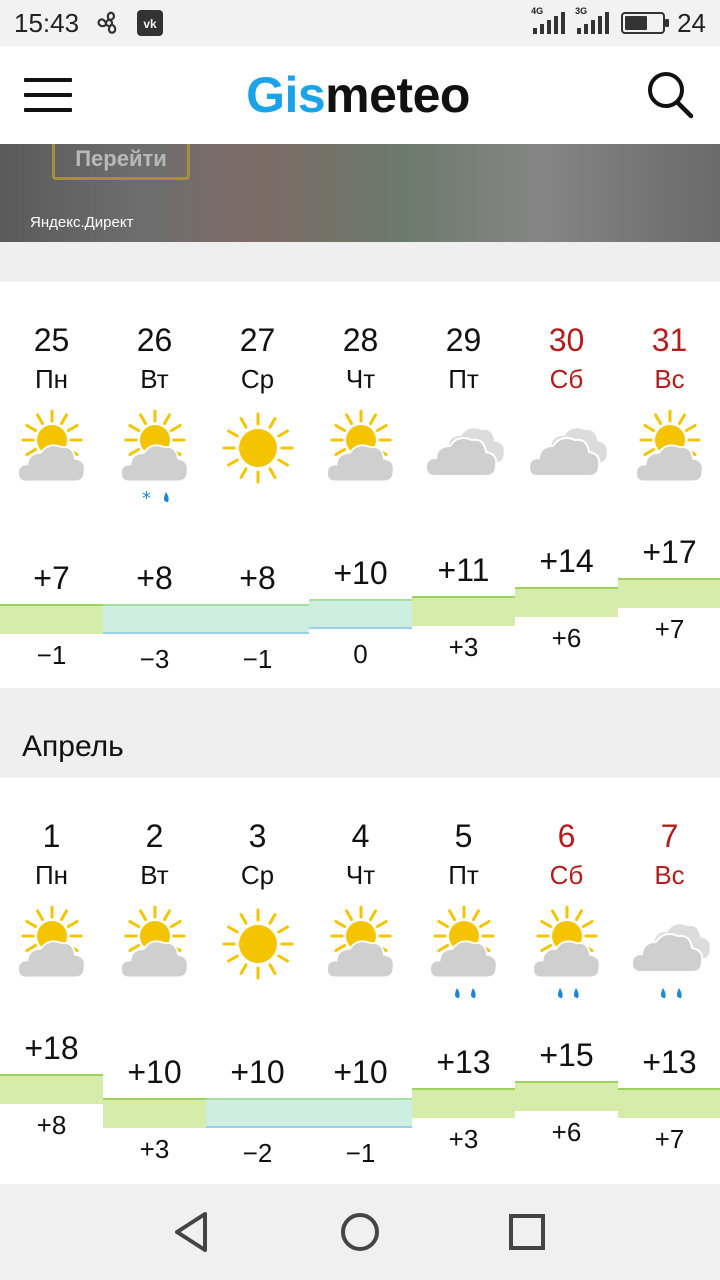  I want to click on day-number: 25, so click(51, 340).